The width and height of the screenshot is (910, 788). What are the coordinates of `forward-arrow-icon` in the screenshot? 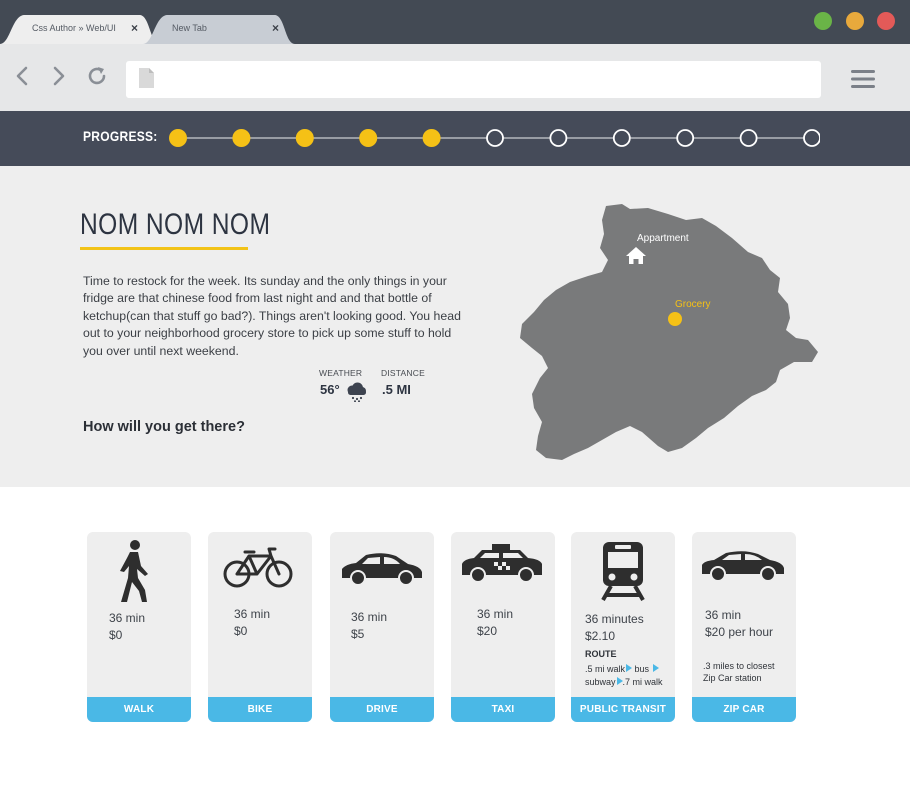 It's located at (58, 76).